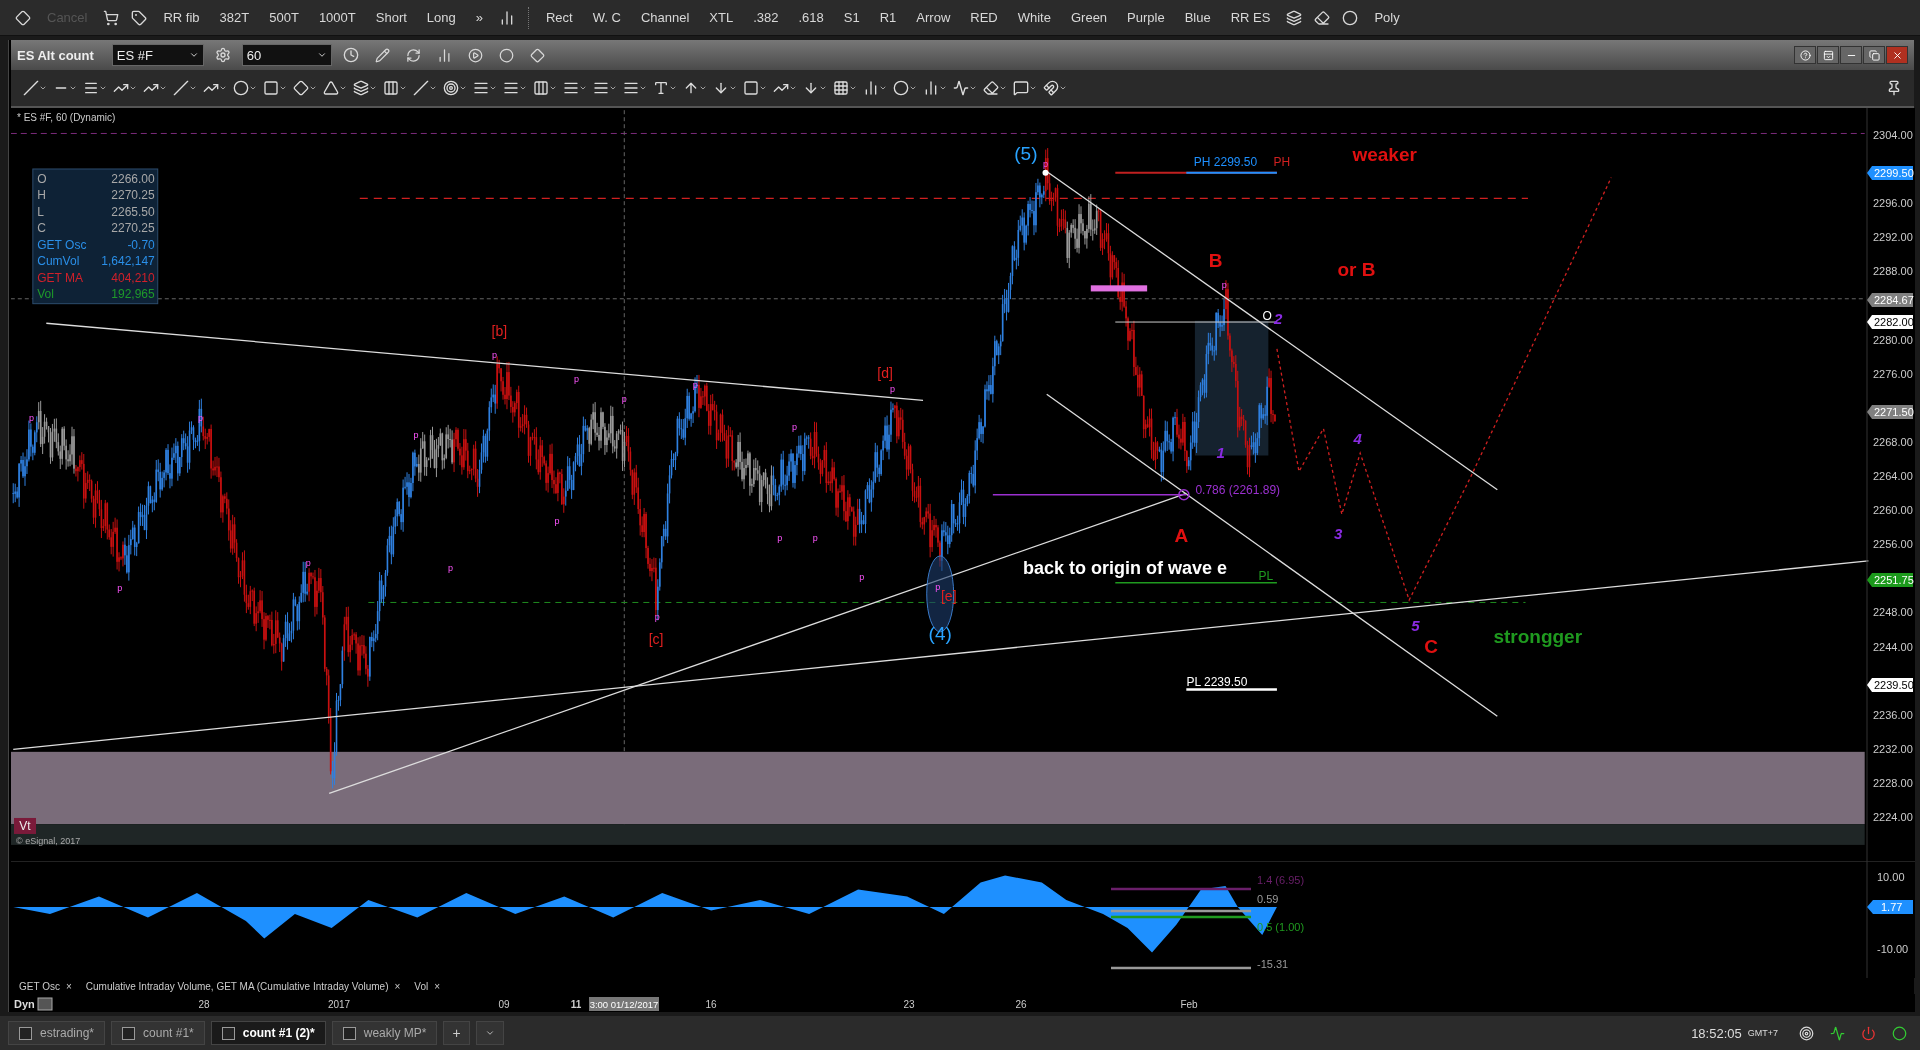  I want to click on chart-annotation: C, so click(1431, 647).